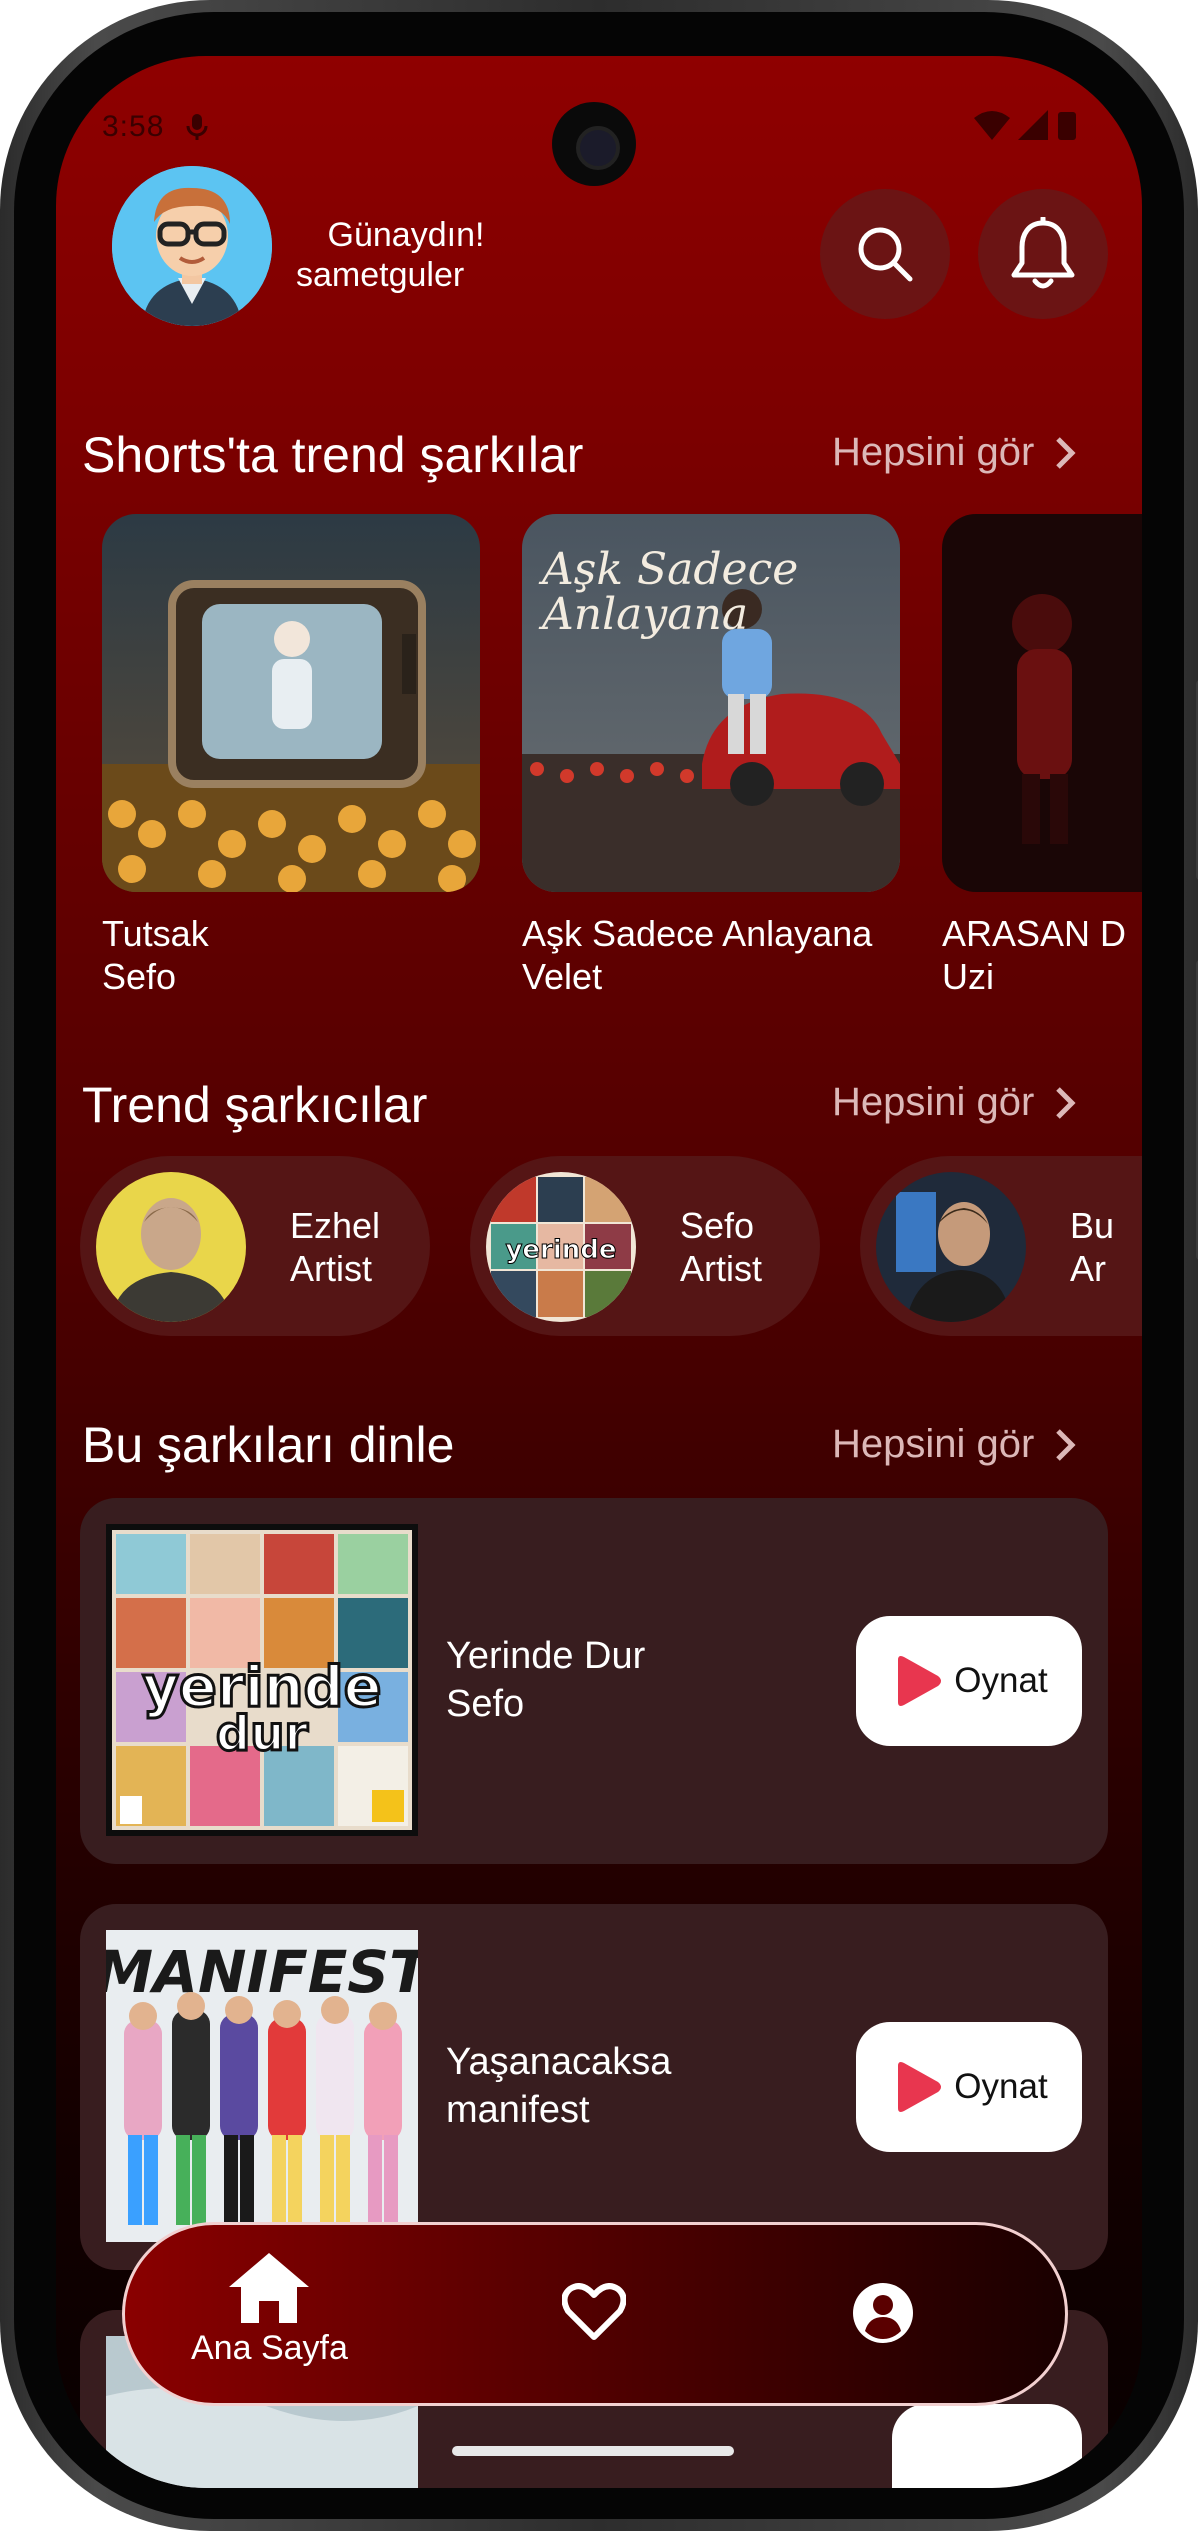 Image resolution: width=1198 pixels, height=2531 pixels. What do you see at coordinates (139, 976) in the screenshot?
I see `song-artist: Sefo` at bounding box center [139, 976].